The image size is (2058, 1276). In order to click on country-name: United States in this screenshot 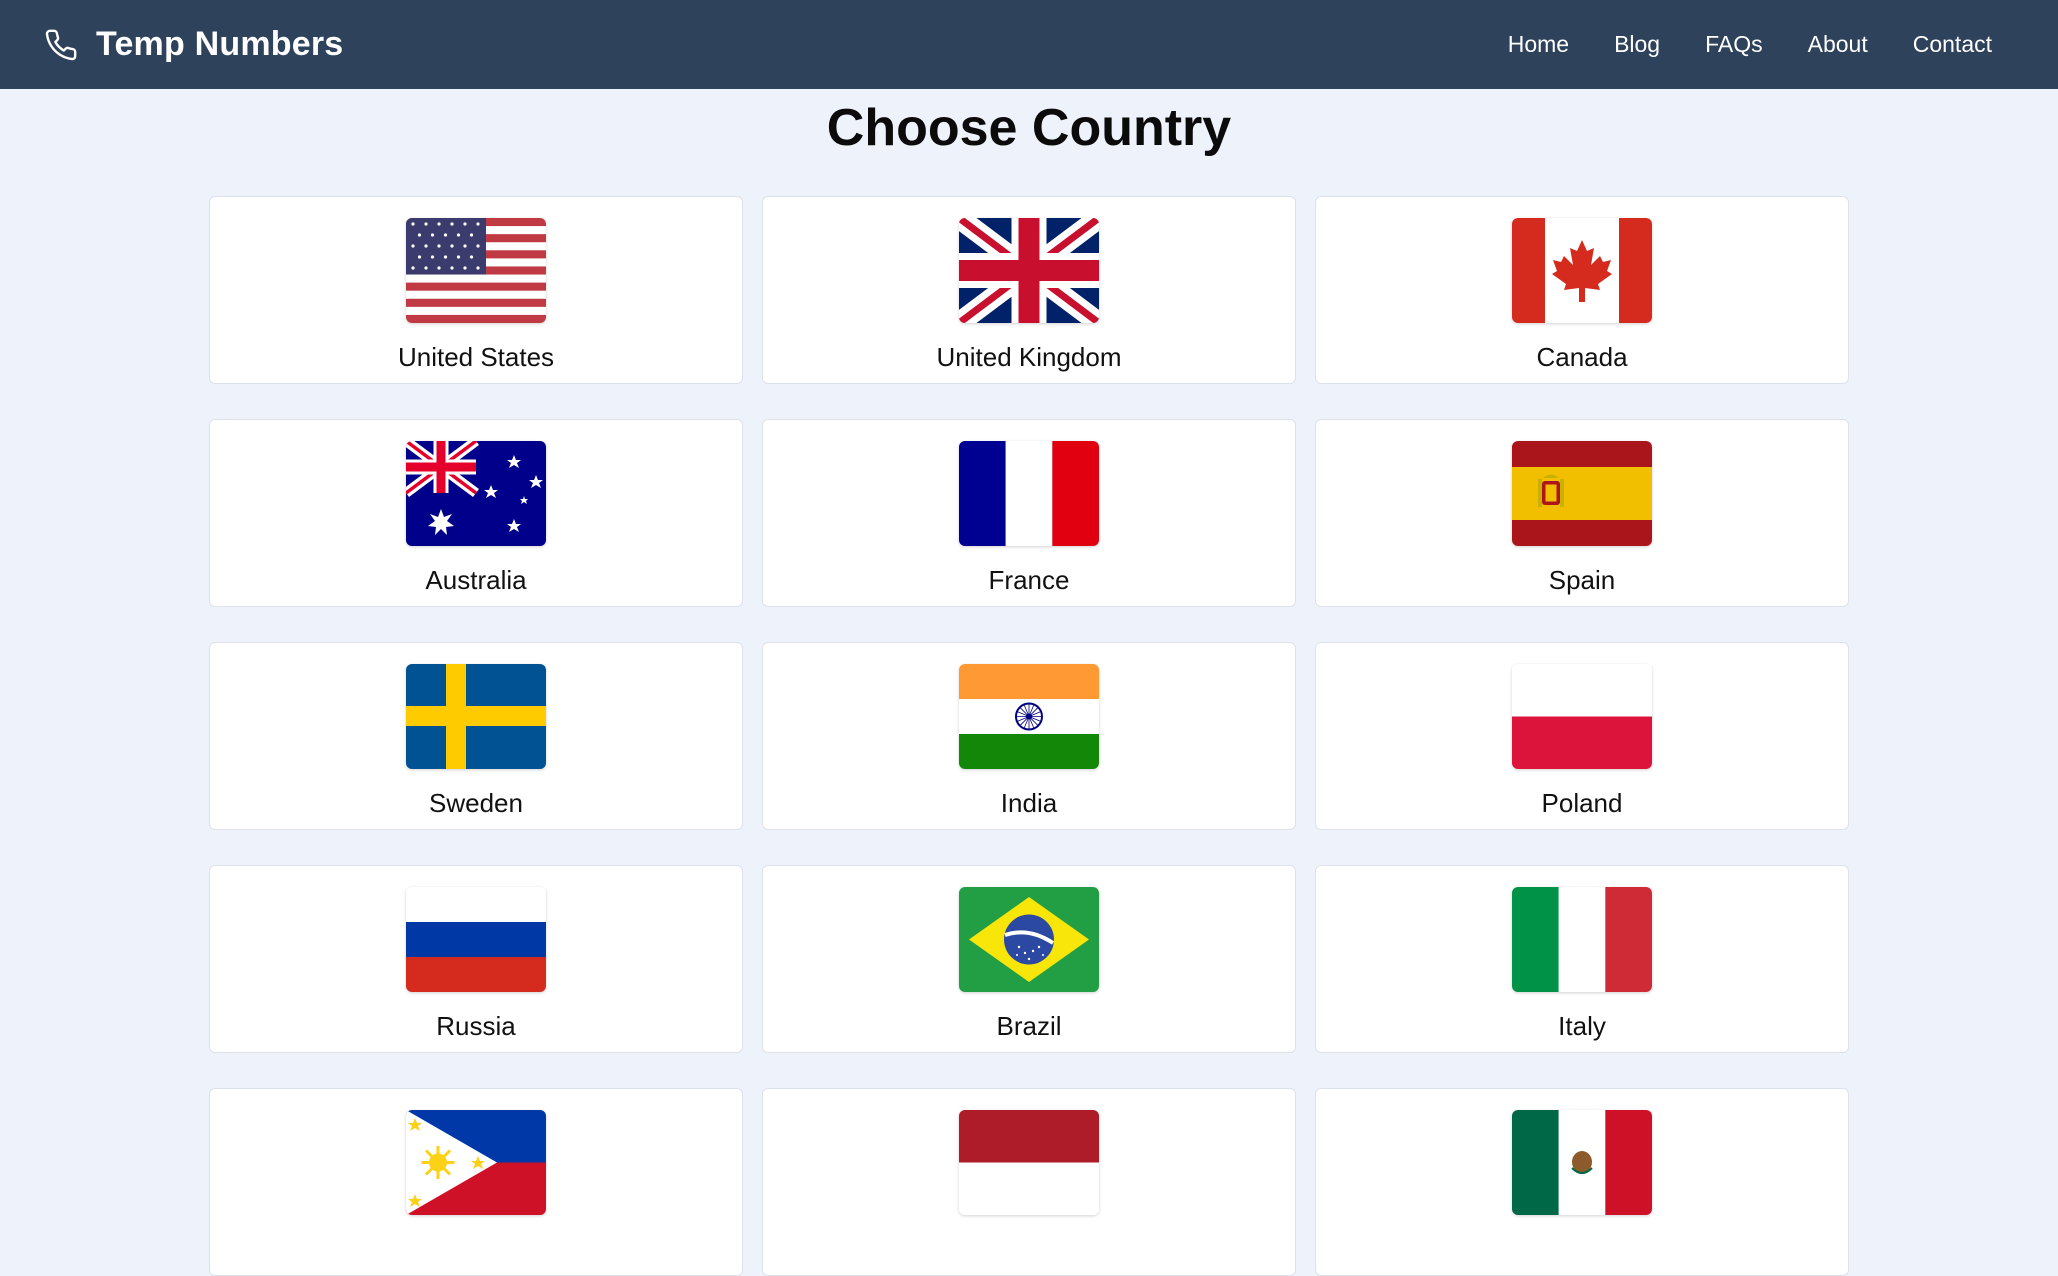, I will do `click(476, 357)`.